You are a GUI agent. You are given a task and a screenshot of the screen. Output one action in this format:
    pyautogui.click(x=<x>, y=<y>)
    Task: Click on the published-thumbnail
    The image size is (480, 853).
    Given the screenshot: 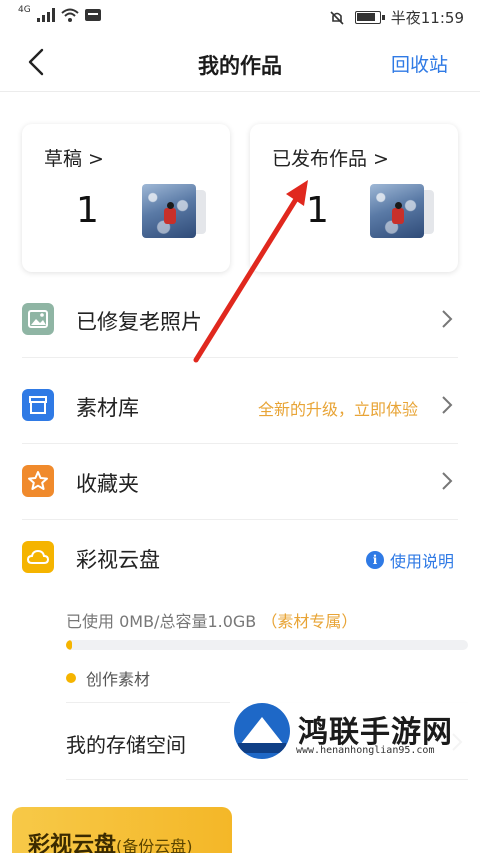 What is the action you would take?
    pyautogui.click(x=403, y=212)
    